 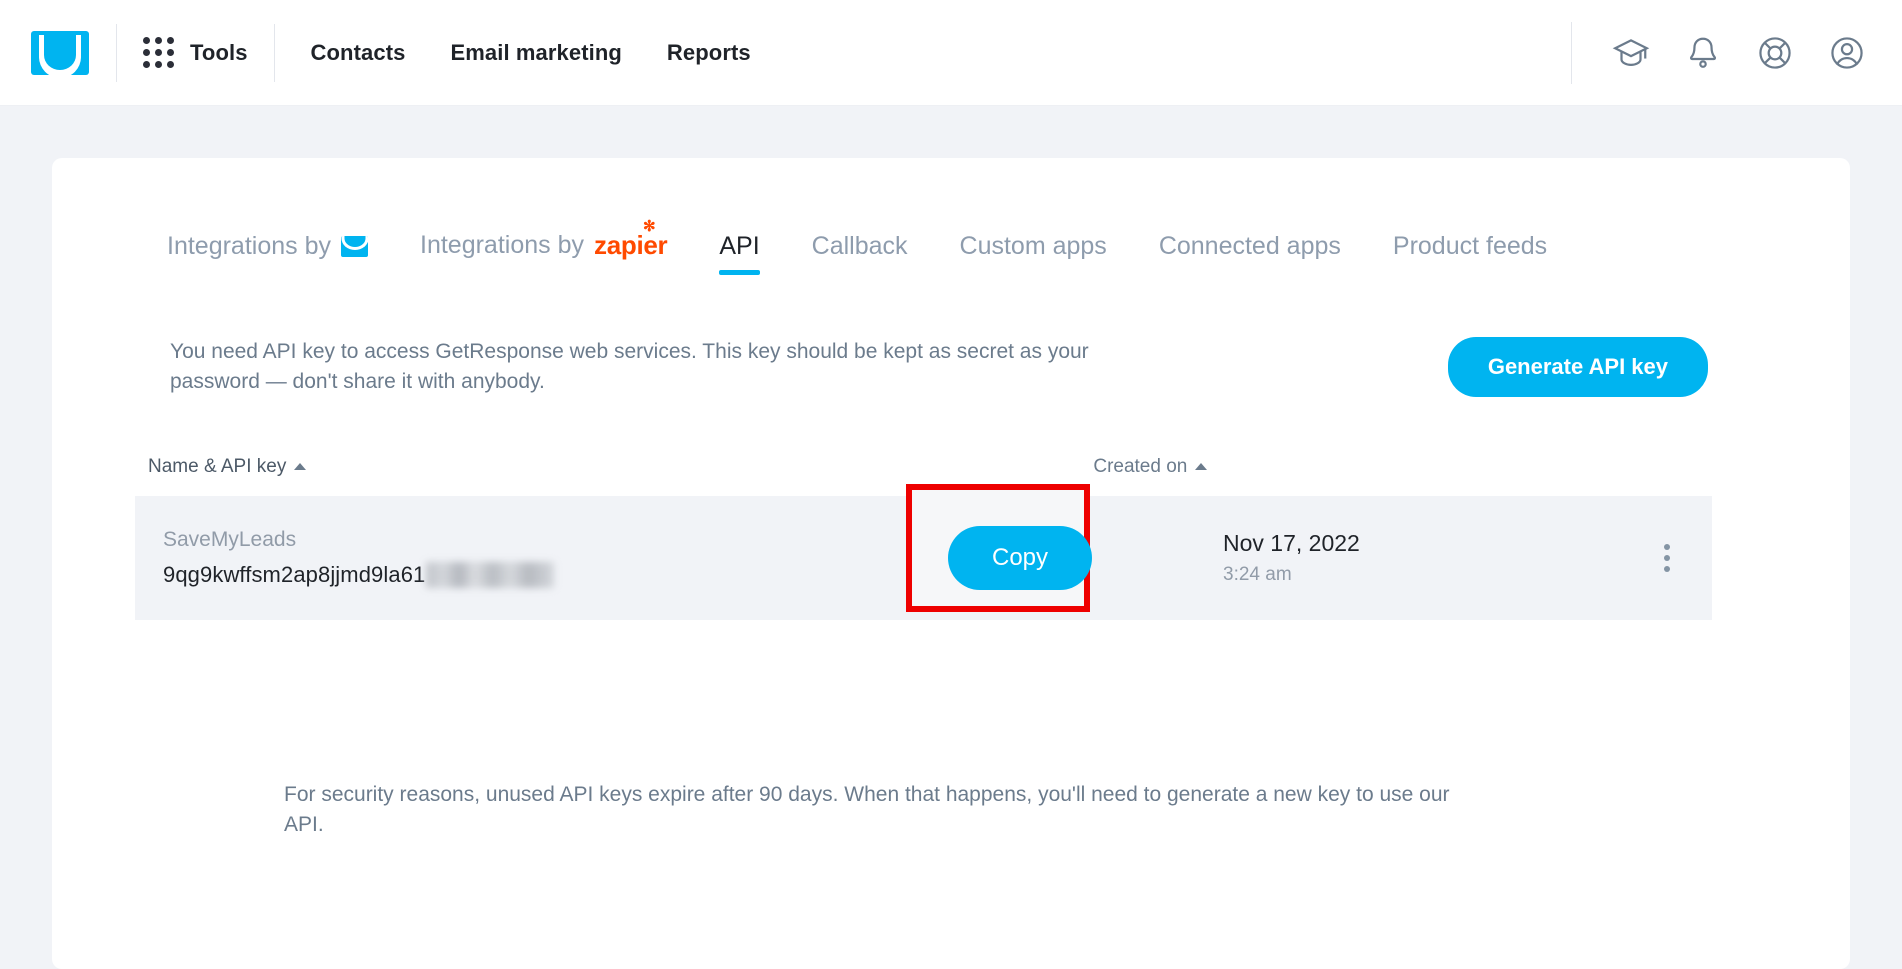 I want to click on table-header: Name & API key Created on, so click(x=951, y=438).